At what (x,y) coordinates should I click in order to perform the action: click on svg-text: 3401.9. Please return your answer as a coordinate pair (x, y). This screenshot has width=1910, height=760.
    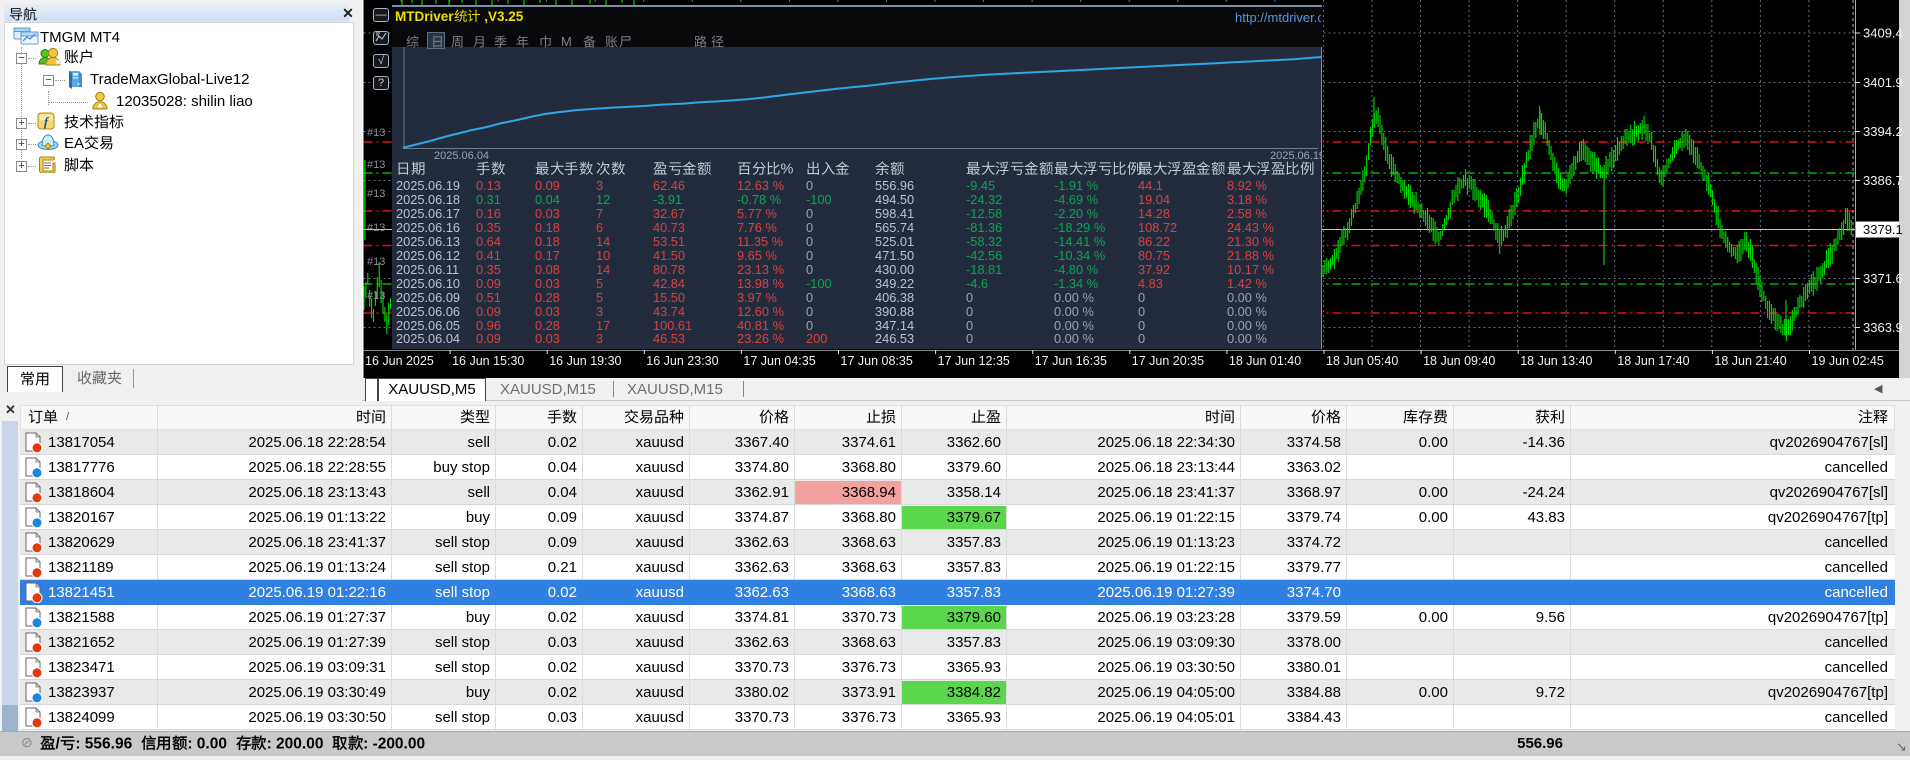
    Looking at the image, I should click on (1883, 82).